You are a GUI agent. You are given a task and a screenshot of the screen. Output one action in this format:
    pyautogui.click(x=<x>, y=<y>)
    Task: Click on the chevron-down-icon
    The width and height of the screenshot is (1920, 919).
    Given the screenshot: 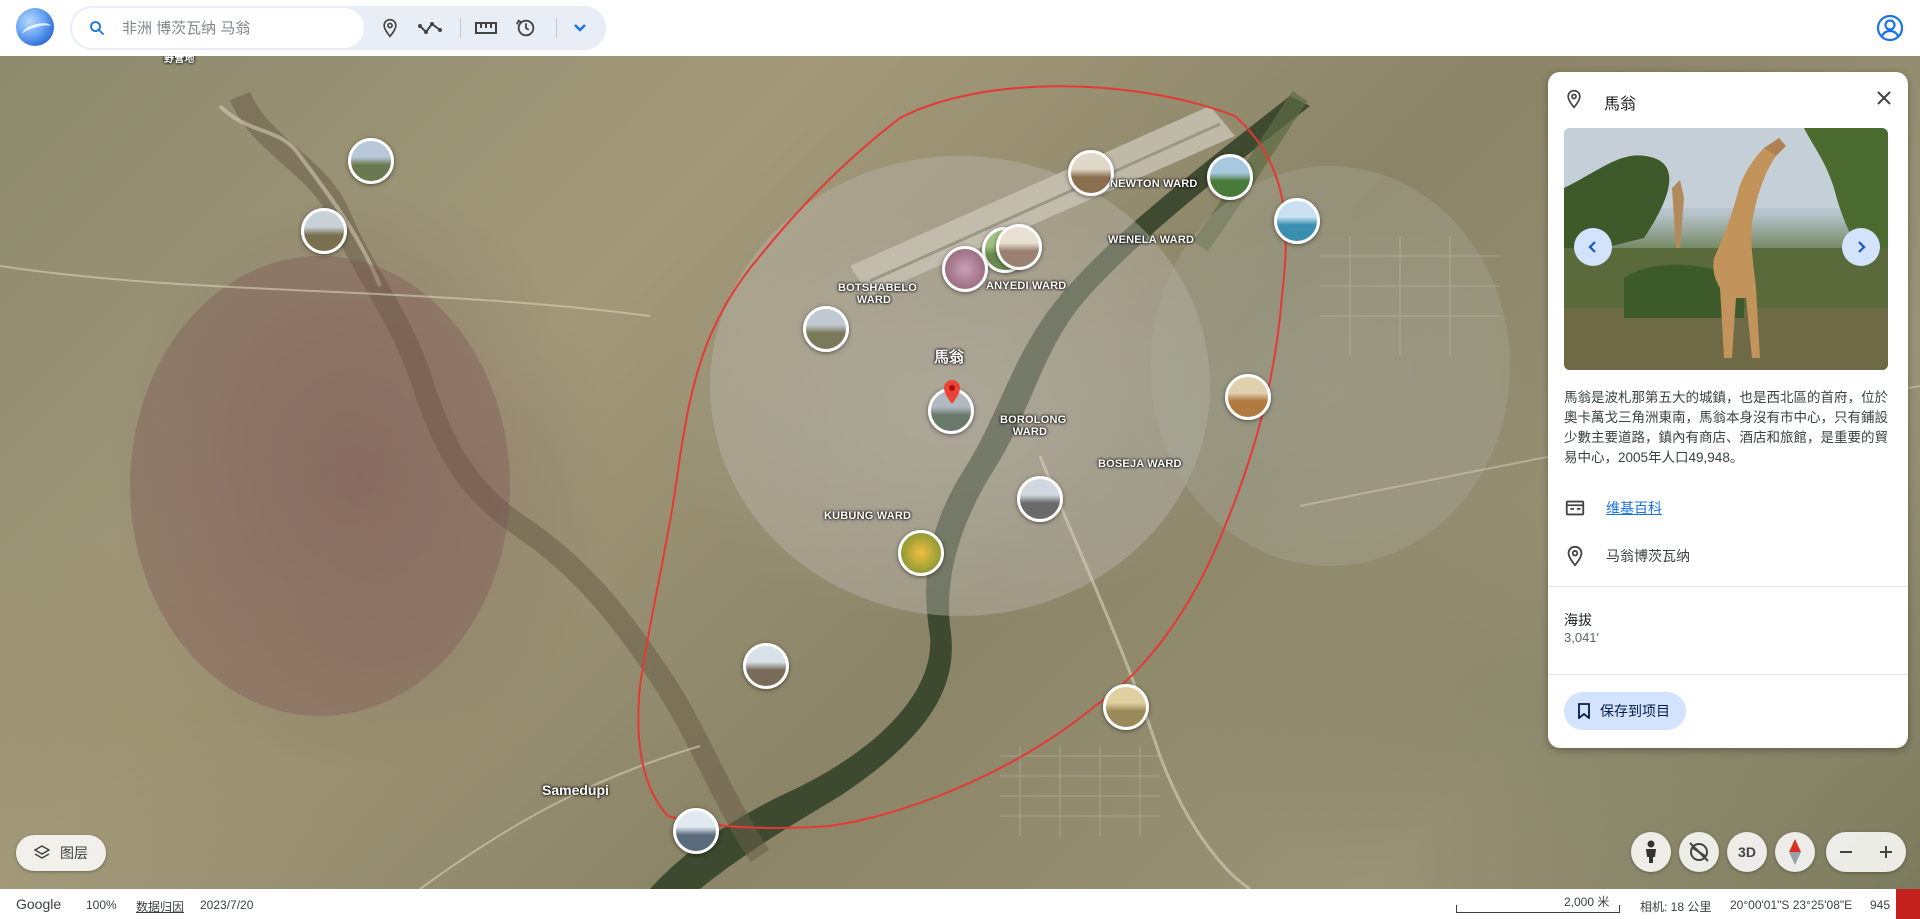 What is the action you would take?
    pyautogui.click(x=580, y=28)
    